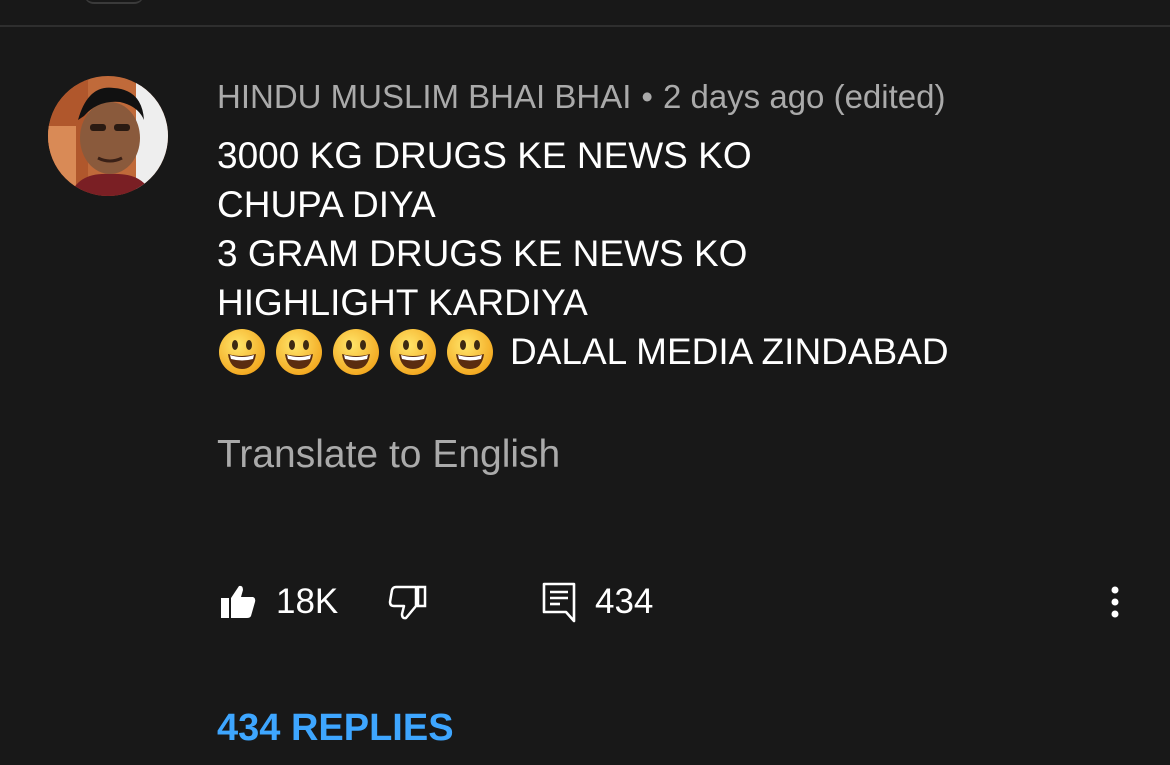 The width and height of the screenshot is (1170, 765). I want to click on thumbs-down-icon, so click(407, 602).